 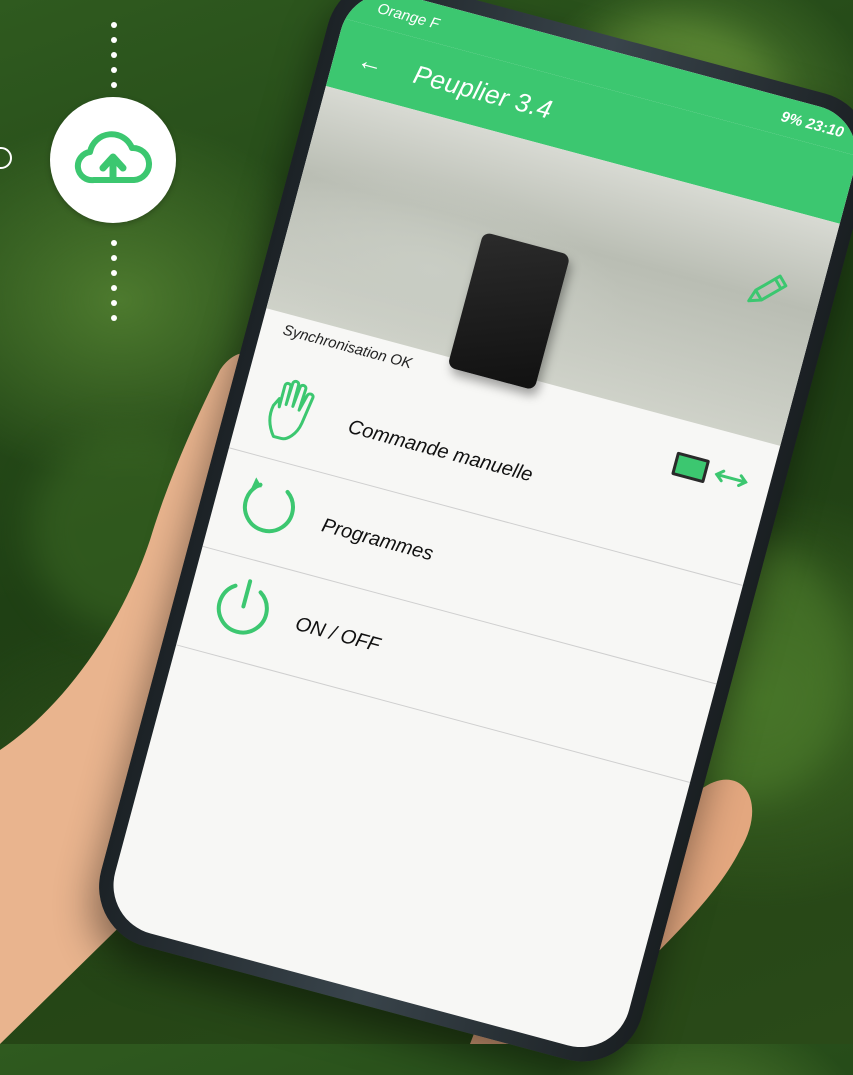 I want to click on back-arrow-icon: ←, so click(x=370, y=62).